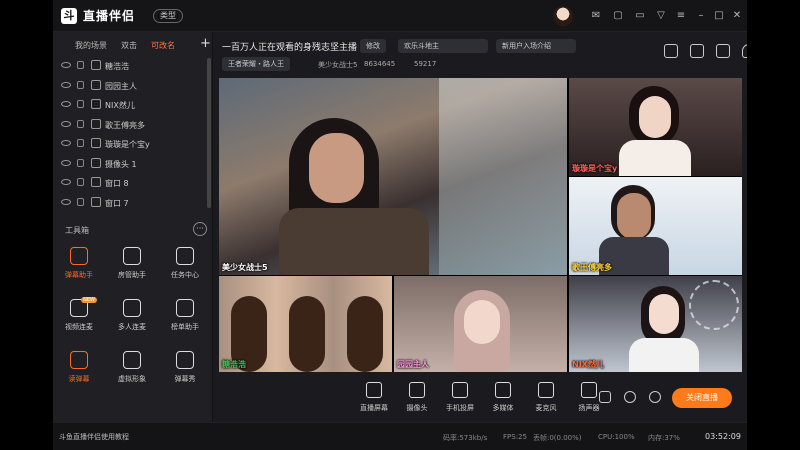 The image size is (800, 450). What do you see at coordinates (185, 327) in the screenshot?
I see `tool-label: 榜单助手` at bounding box center [185, 327].